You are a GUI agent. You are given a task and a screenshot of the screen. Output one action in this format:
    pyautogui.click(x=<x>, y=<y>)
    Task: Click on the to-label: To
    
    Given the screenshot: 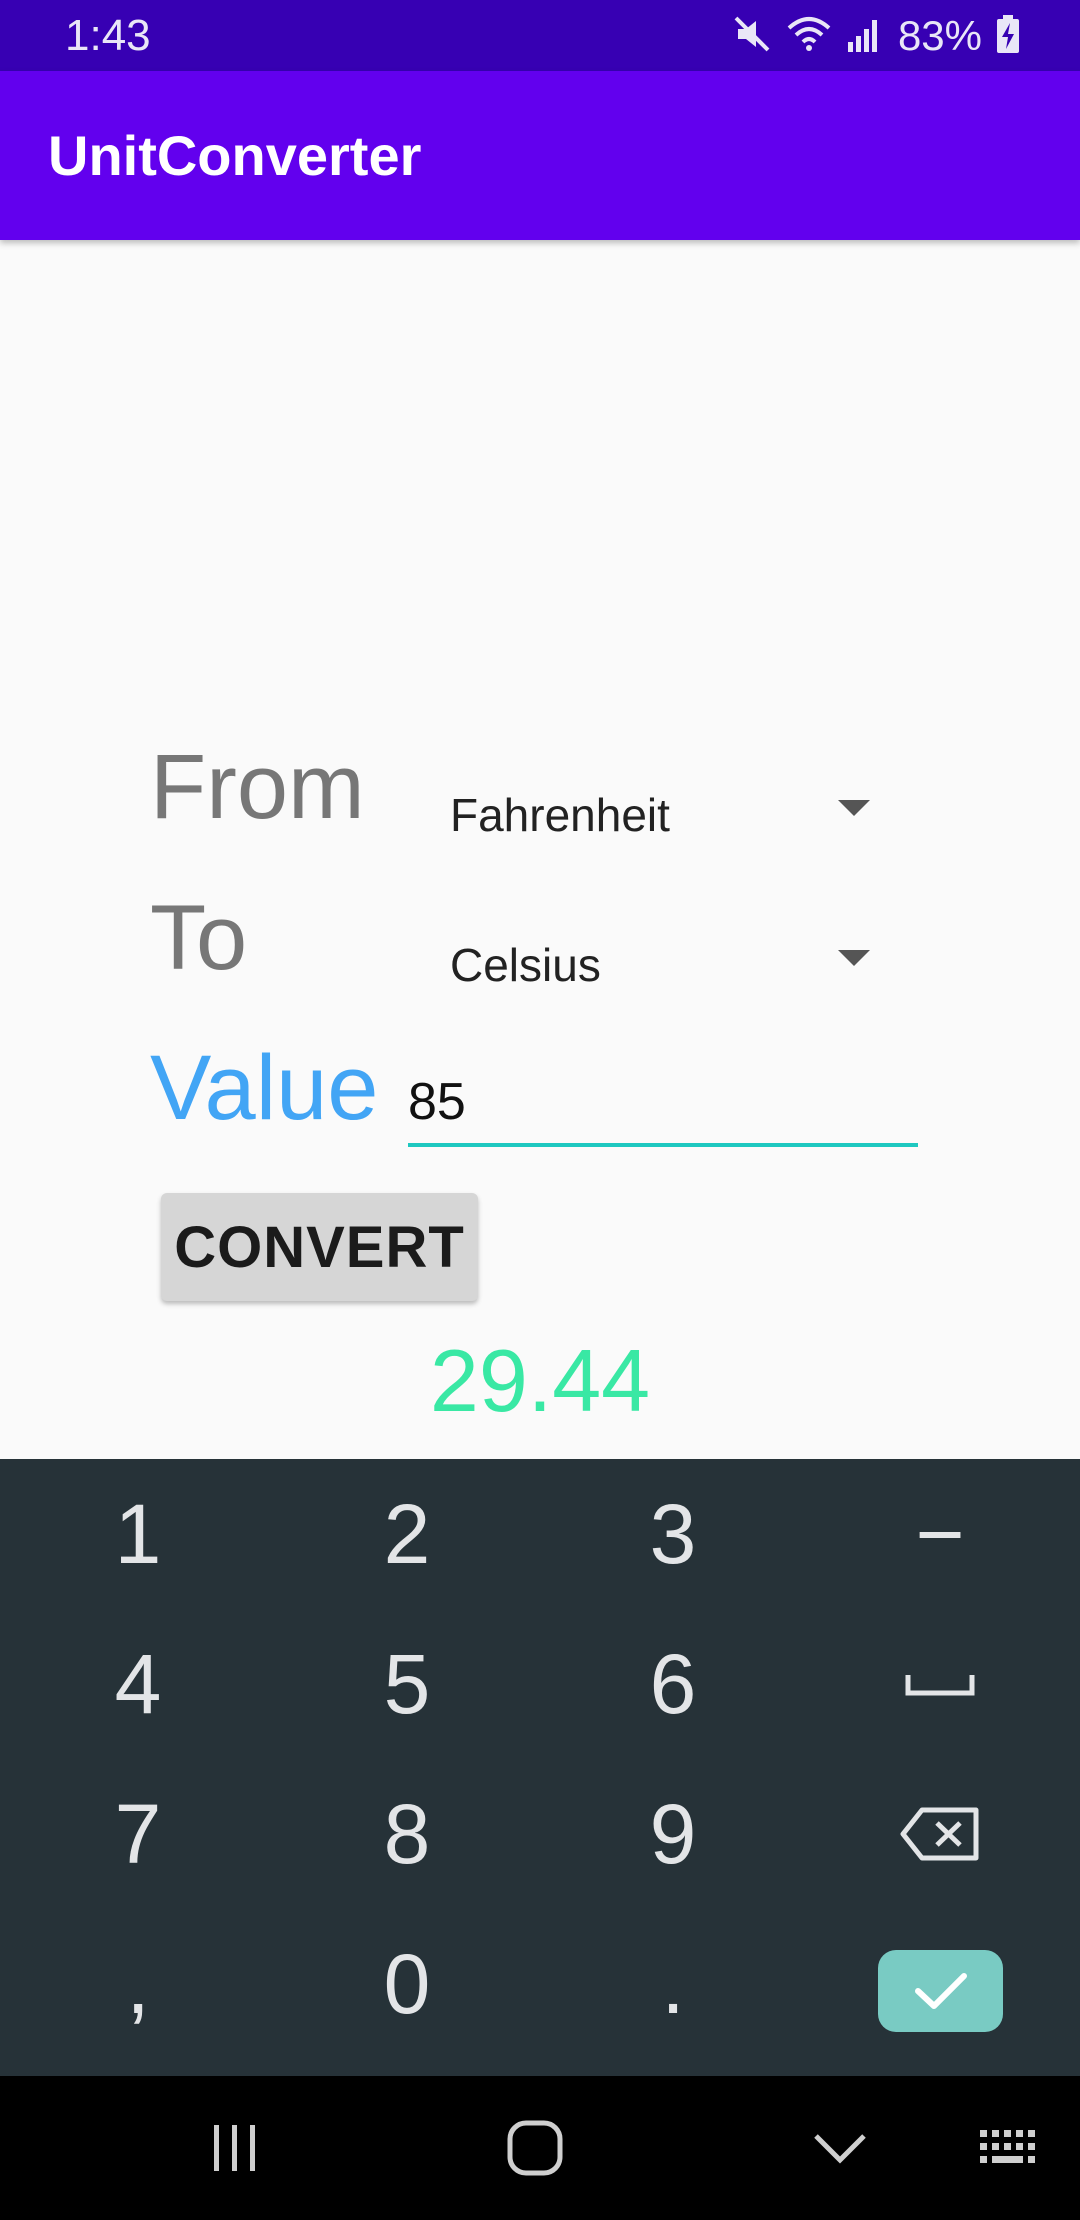 What is the action you would take?
    pyautogui.click(x=199, y=938)
    